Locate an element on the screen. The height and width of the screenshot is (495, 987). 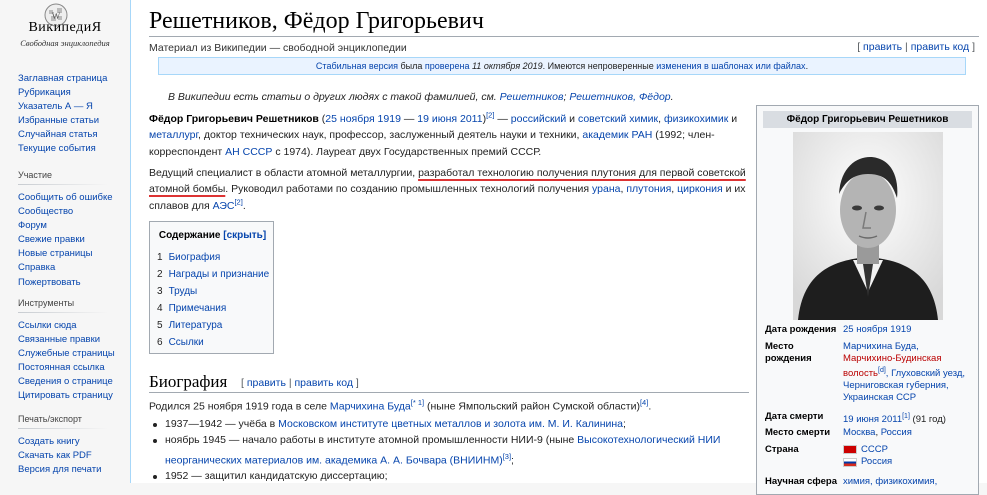
toc-link: Литература is located at coordinates (196, 325).